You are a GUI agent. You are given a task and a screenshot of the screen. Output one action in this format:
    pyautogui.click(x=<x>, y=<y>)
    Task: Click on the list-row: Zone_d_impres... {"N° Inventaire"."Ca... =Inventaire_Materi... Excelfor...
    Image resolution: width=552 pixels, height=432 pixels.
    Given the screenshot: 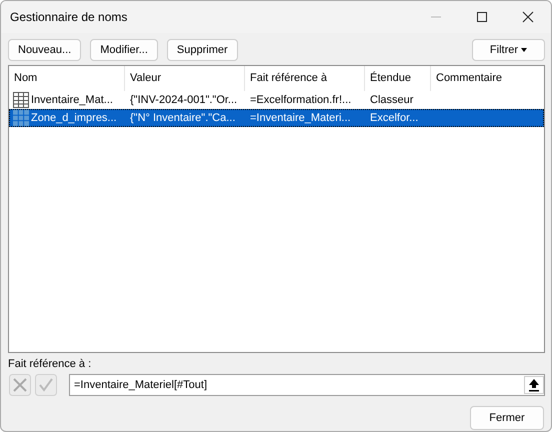 What is the action you would take?
    pyautogui.click(x=276, y=118)
    